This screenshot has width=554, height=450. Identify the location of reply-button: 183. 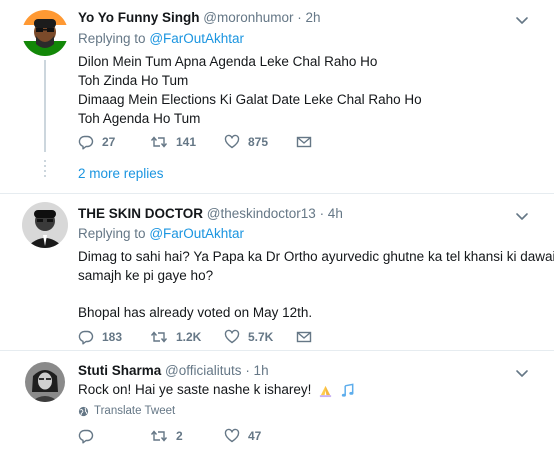
(100, 337).